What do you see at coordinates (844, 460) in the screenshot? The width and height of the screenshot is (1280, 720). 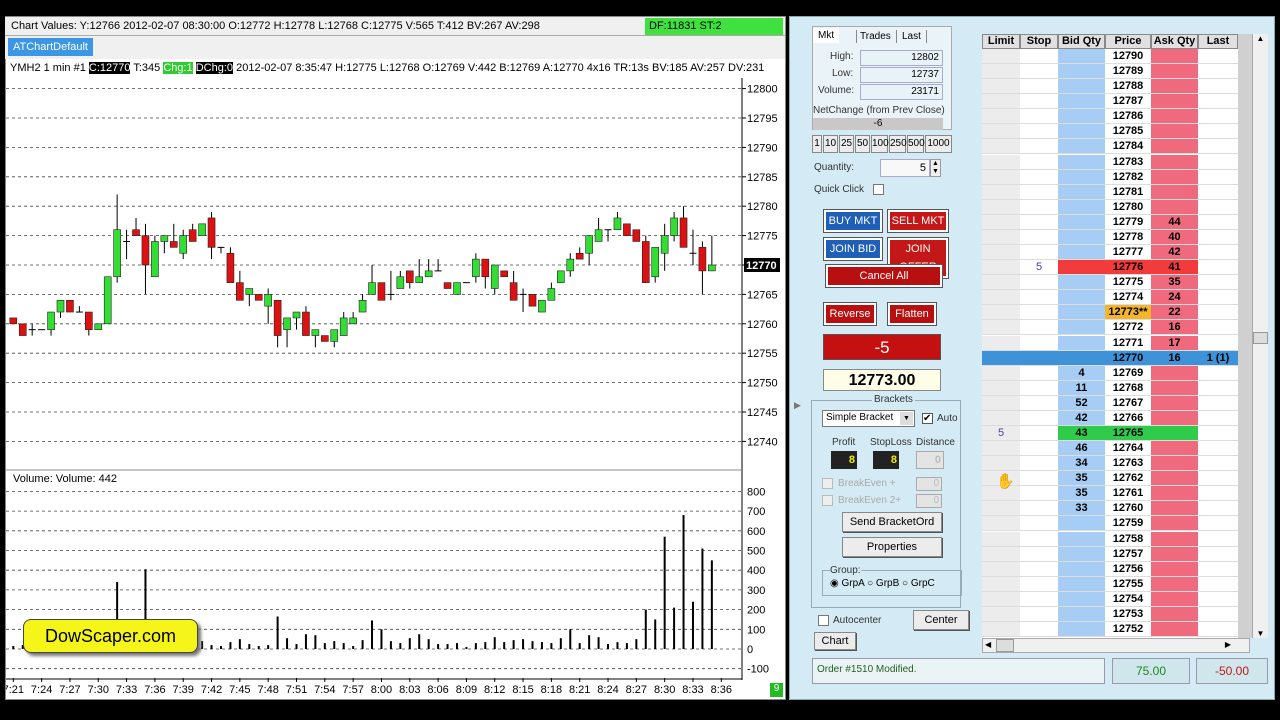 I see `profit-input: 8` at bounding box center [844, 460].